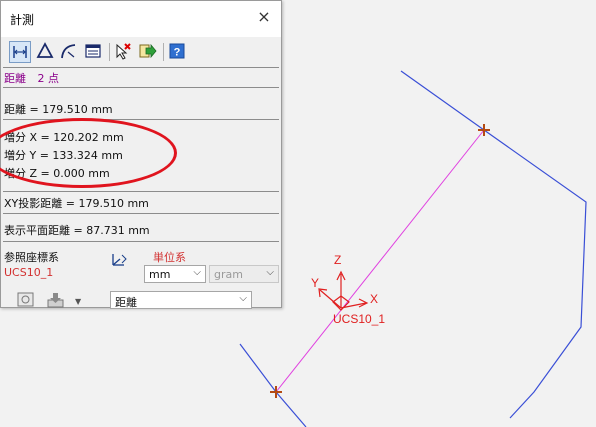 The height and width of the screenshot is (427, 596). Describe the element at coordinates (175, 274) in the screenshot. I see `length-unit-select: mm ⌵` at that location.